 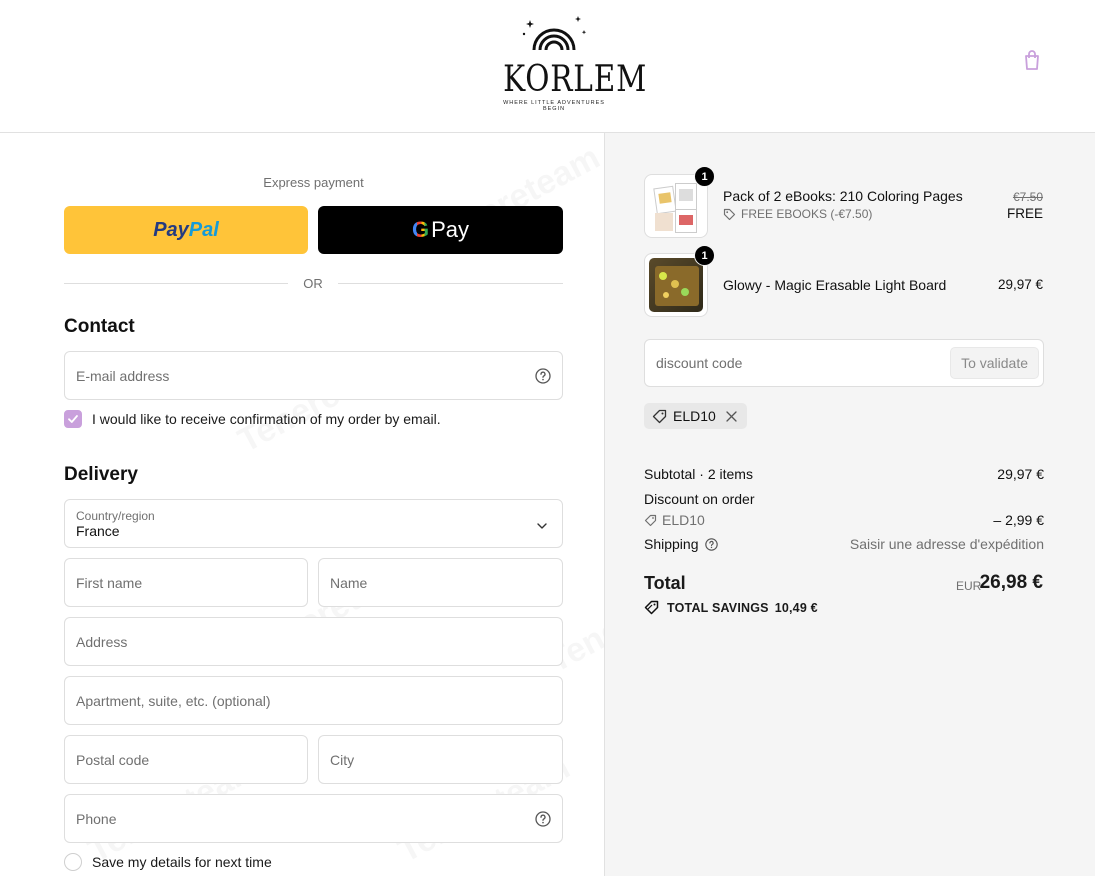 I want to click on email-placeholder: E-mail address, so click(x=123, y=375).